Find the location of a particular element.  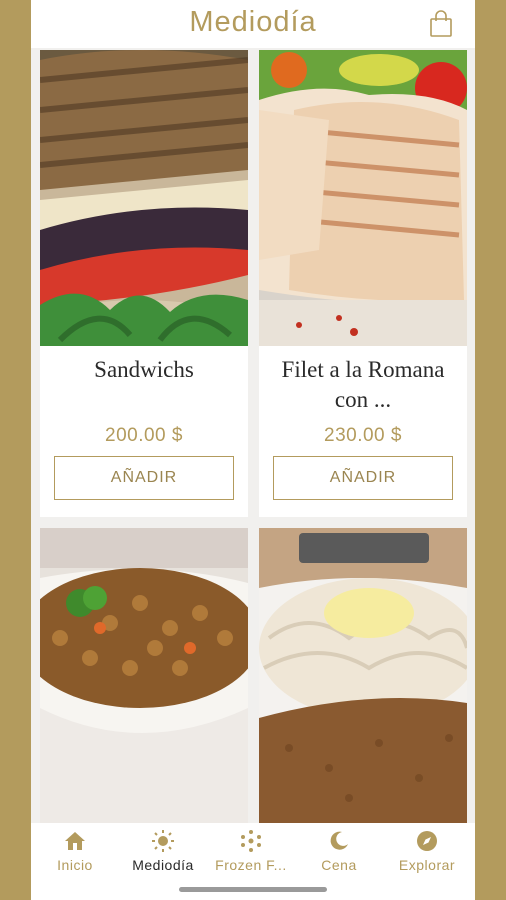

home-indicator is located at coordinates (253, 889).